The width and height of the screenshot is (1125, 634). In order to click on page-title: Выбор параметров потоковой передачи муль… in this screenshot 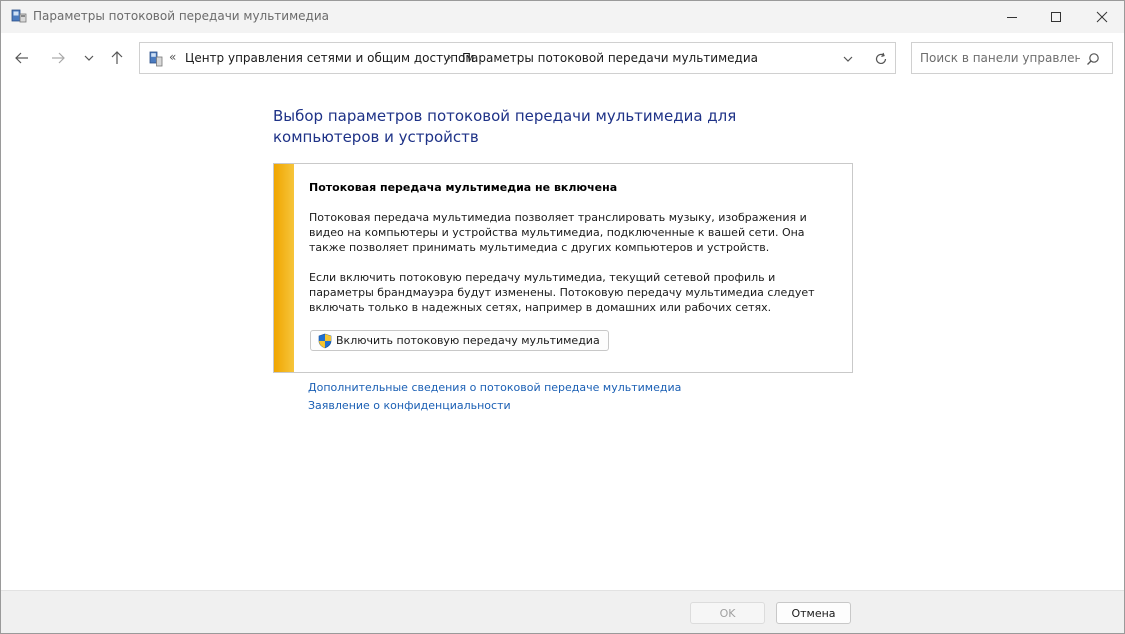, I will do `click(505, 126)`.